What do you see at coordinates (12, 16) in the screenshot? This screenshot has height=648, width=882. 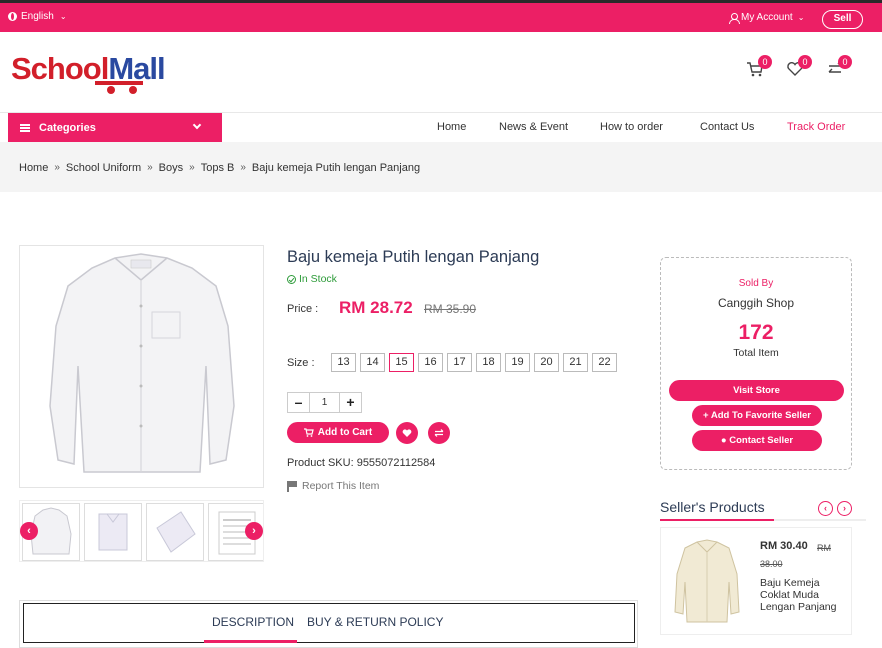 I see `globe-icon` at bounding box center [12, 16].